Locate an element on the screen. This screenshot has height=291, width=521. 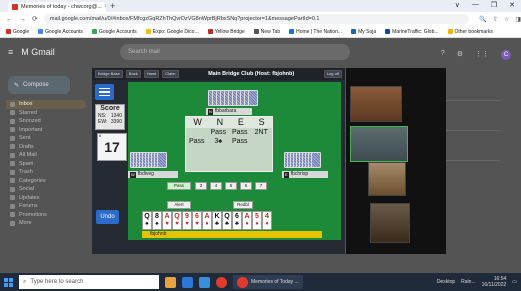
bid-level-button: 7 is located at coordinates (261, 186).